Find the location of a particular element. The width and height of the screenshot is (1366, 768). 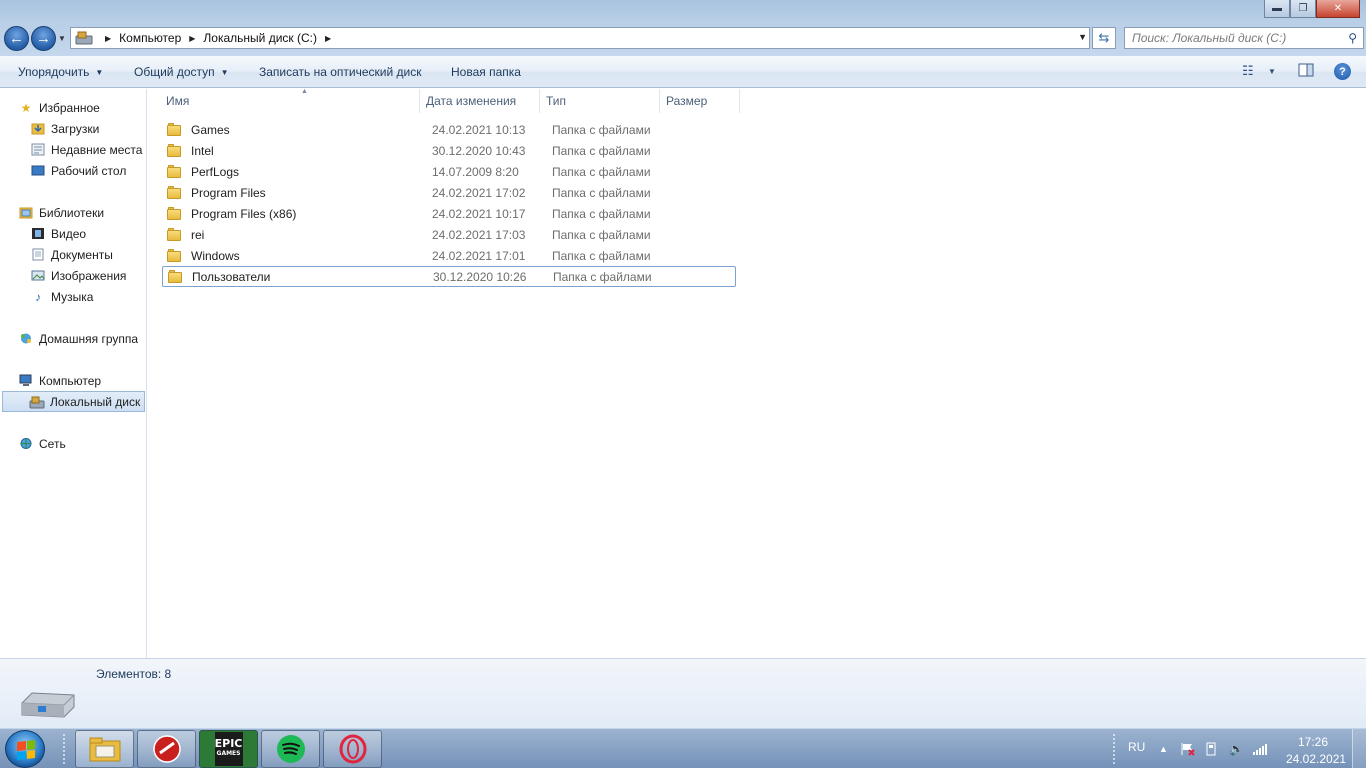

details-pane: Элементов: 8 is located at coordinates (683, 693).